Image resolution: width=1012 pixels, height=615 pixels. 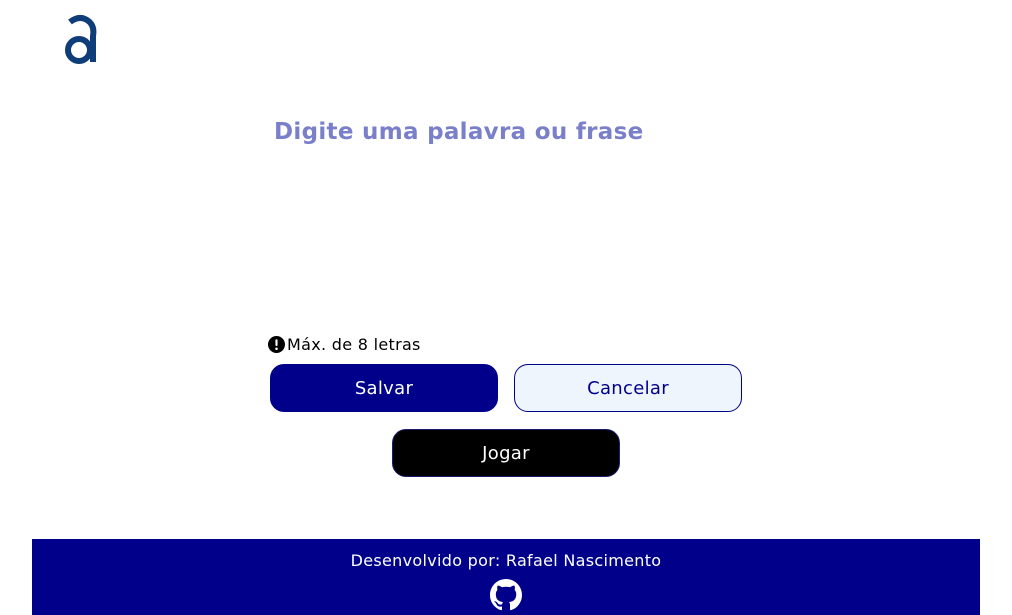 I want to click on github-icon, so click(x=506, y=595).